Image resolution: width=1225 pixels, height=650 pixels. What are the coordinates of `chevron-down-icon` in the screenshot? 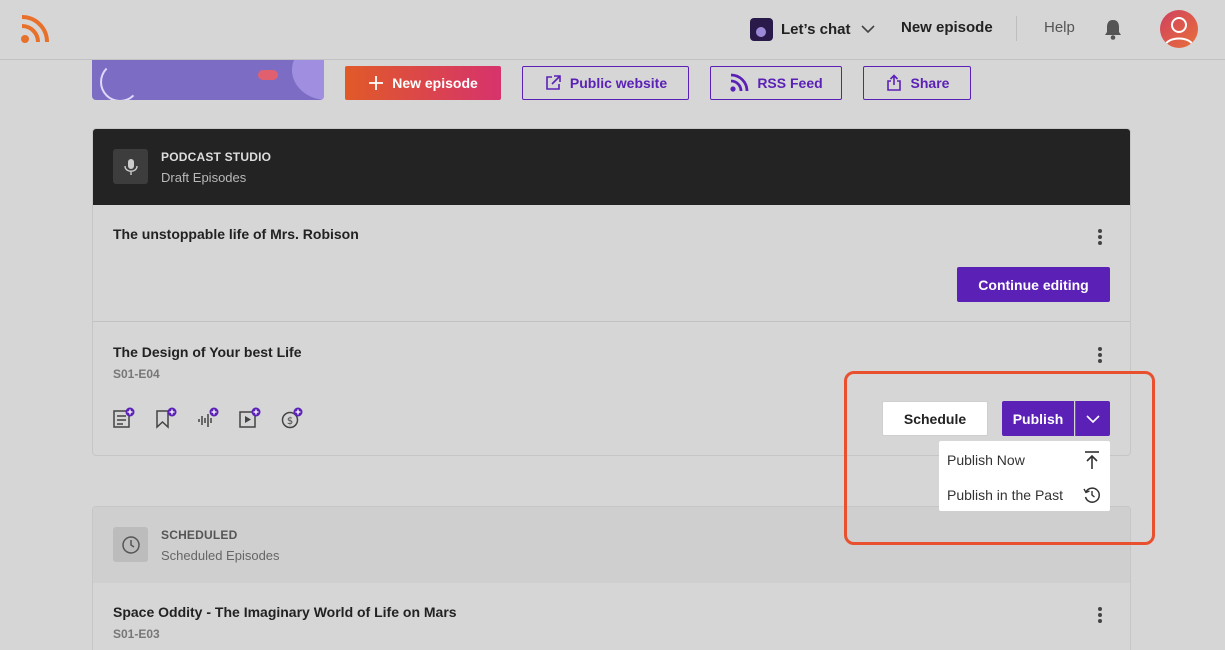 It's located at (868, 29).